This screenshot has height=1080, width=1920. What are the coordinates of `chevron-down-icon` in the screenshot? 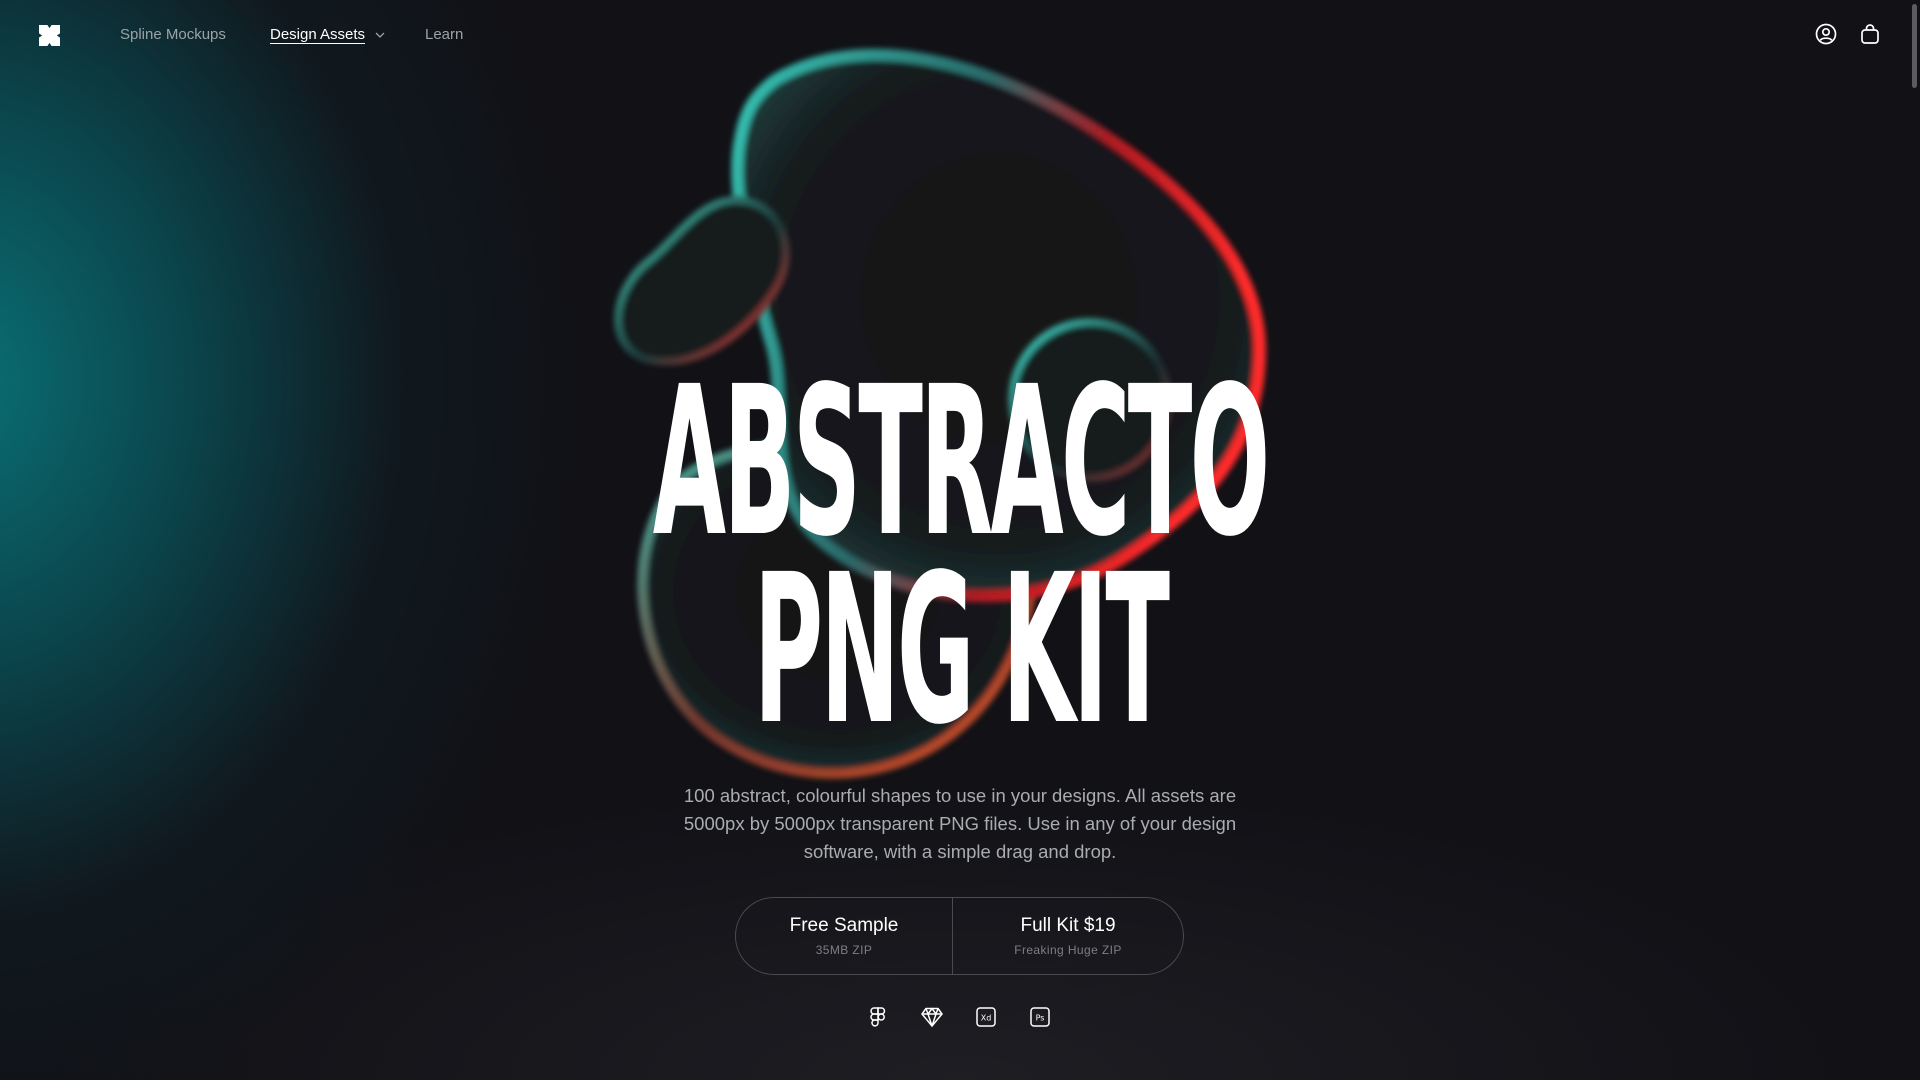 It's located at (380, 35).